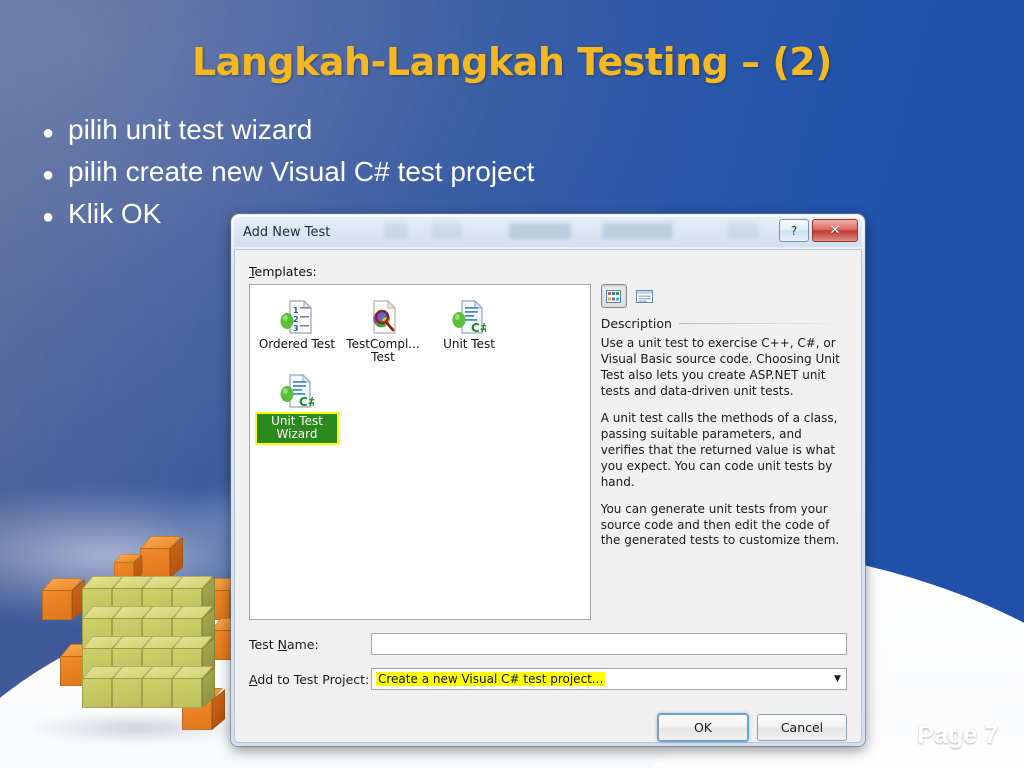 The width and height of the screenshot is (1024, 768). What do you see at coordinates (115, 213) in the screenshot?
I see `bullet-text: Klik OK` at bounding box center [115, 213].